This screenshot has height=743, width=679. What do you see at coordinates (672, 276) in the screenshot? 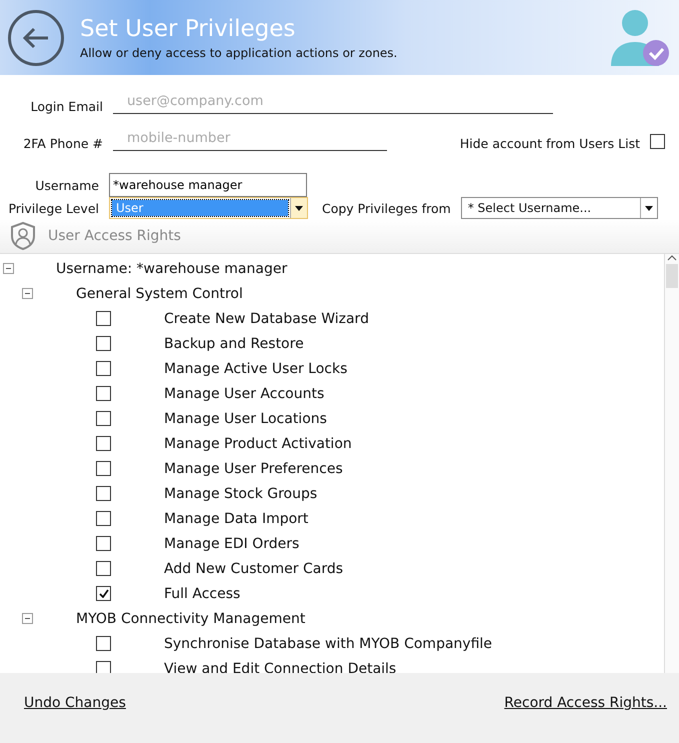
I see `scrollbar-thumb` at bounding box center [672, 276].